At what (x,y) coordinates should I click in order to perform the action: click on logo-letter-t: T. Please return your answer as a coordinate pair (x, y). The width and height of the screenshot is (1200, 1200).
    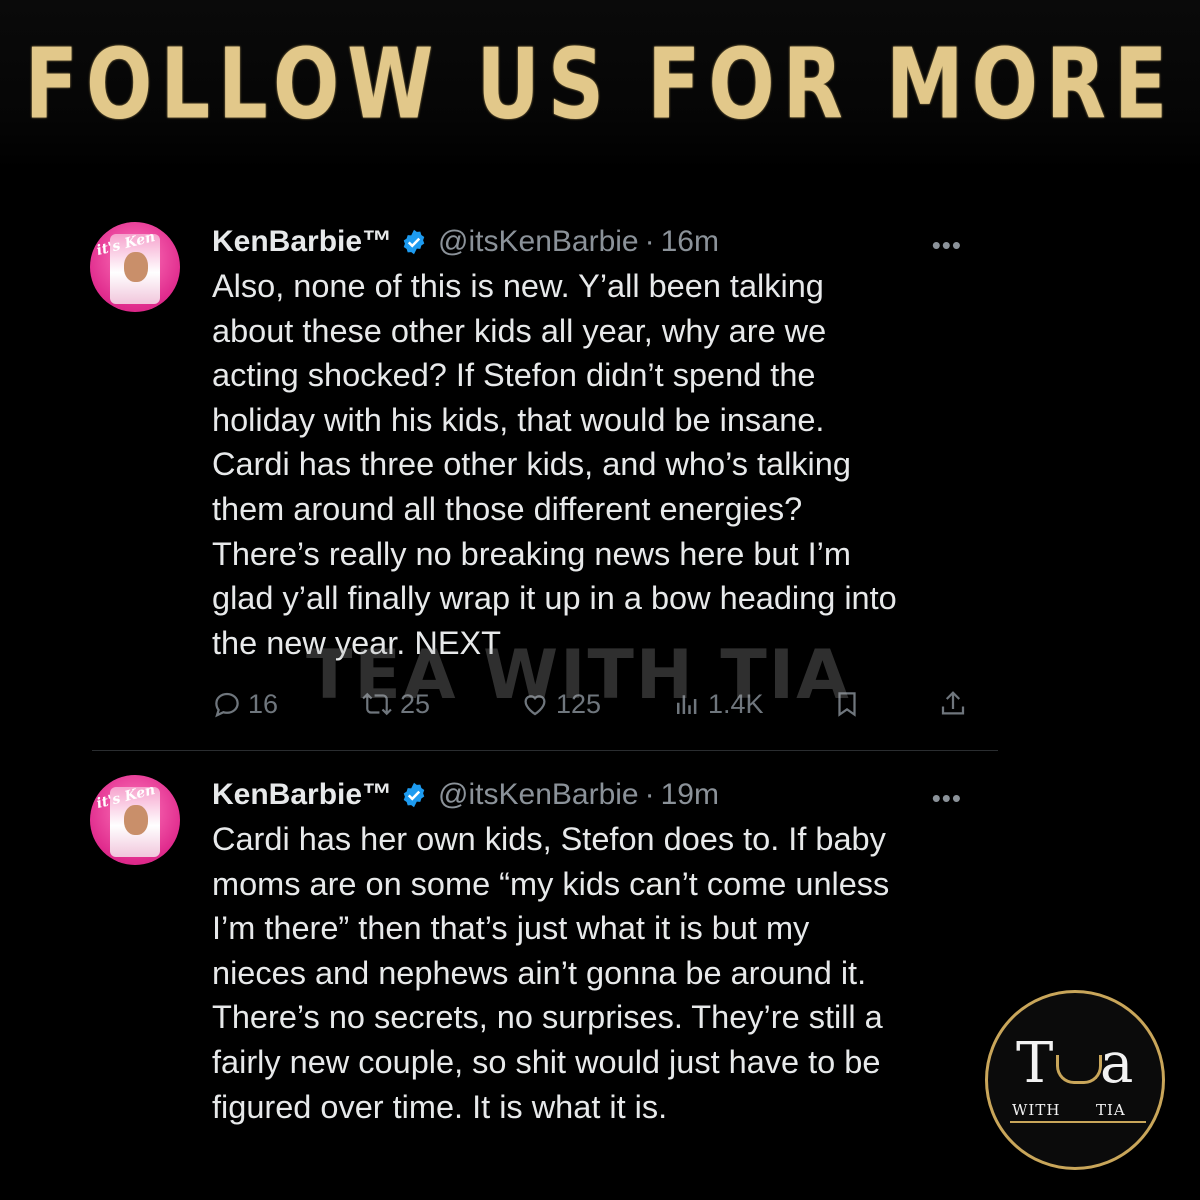
    Looking at the image, I should click on (1035, 1063).